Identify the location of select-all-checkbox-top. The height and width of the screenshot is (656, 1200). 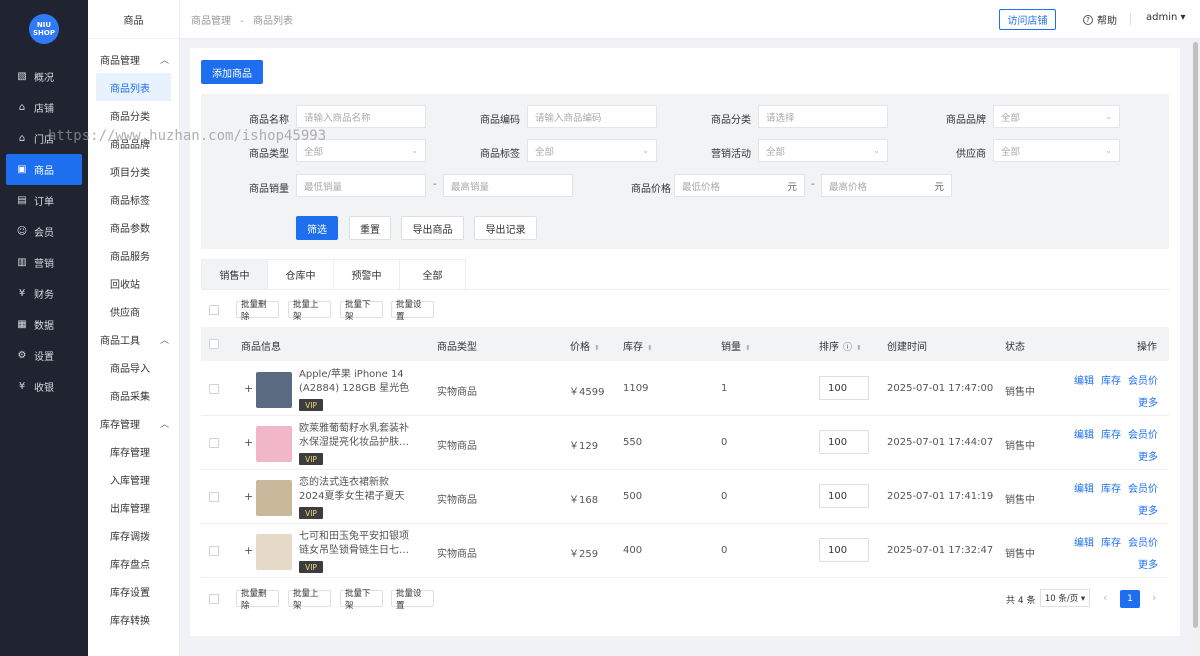
(214, 310).